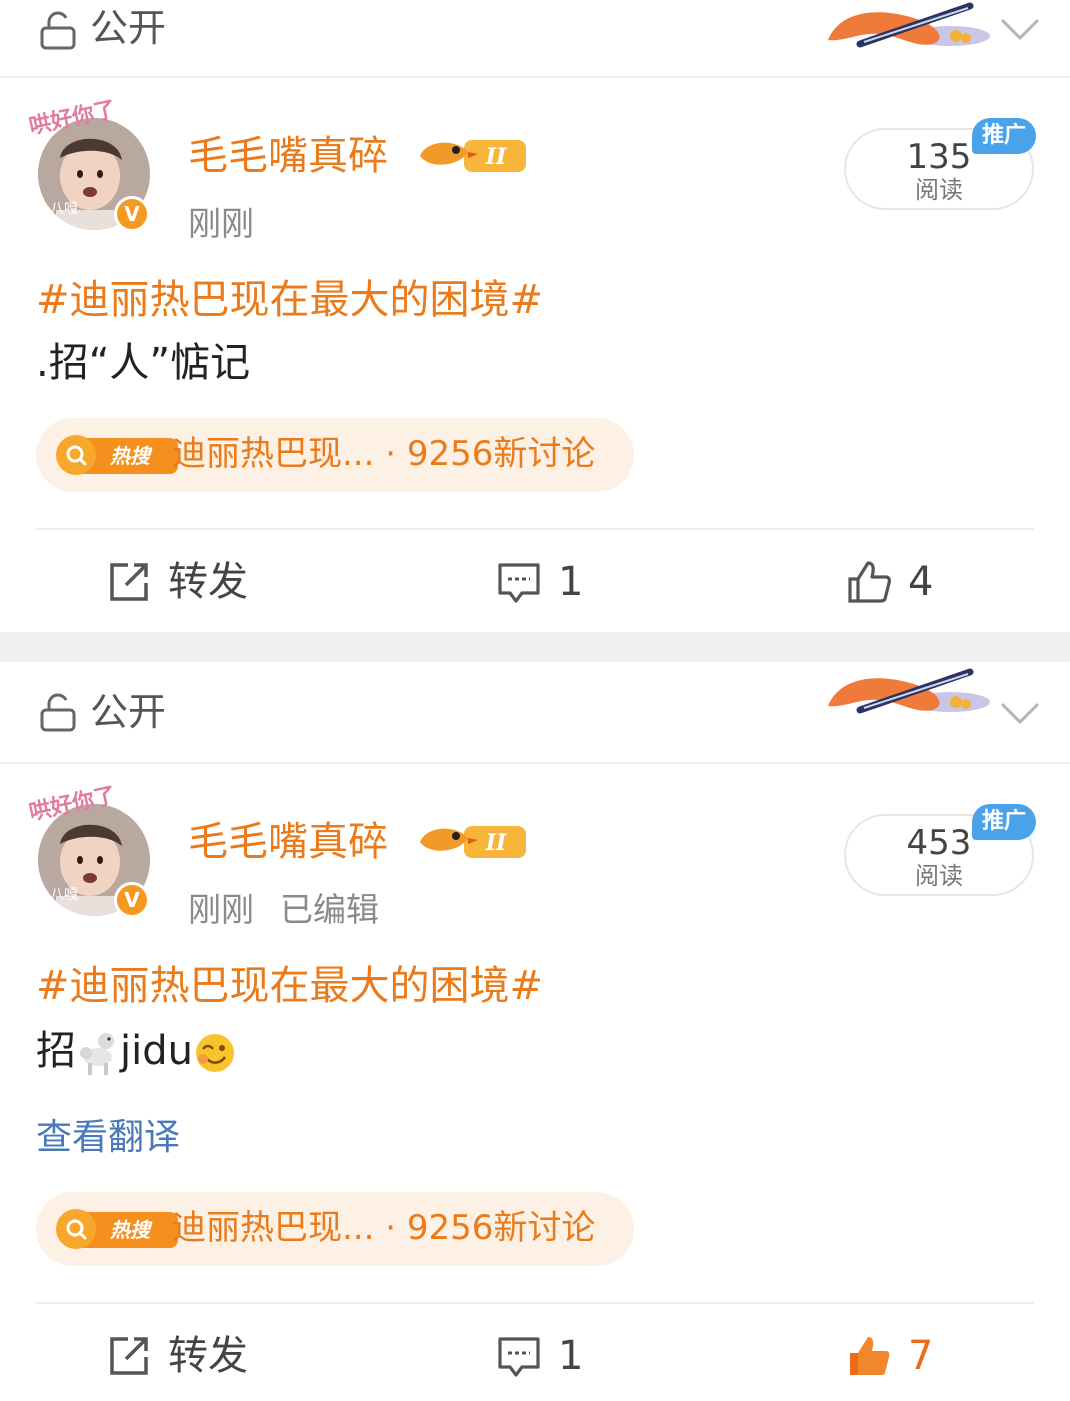 This screenshot has width=1070, height=1401. I want to click on post-text: .招“人”惦记, so click(143, 363).